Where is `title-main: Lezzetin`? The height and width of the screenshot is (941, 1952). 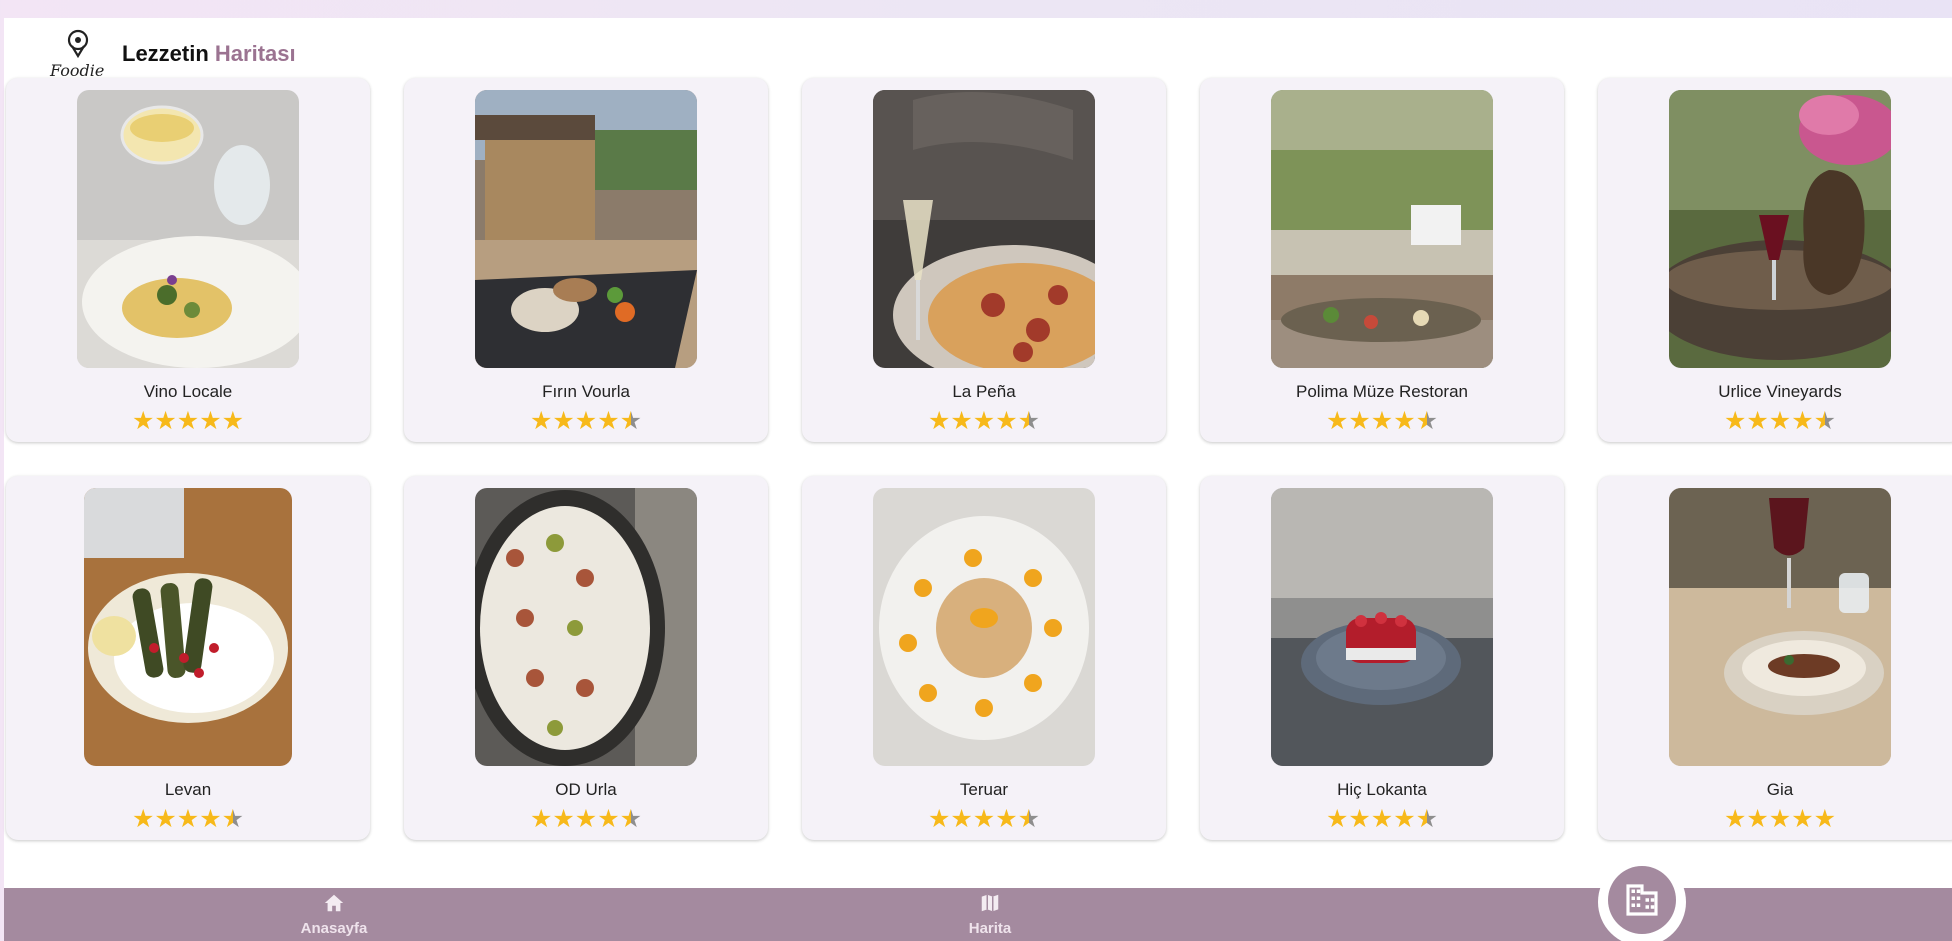
title-main: Lezzetin is located at coordinates (165, 53).